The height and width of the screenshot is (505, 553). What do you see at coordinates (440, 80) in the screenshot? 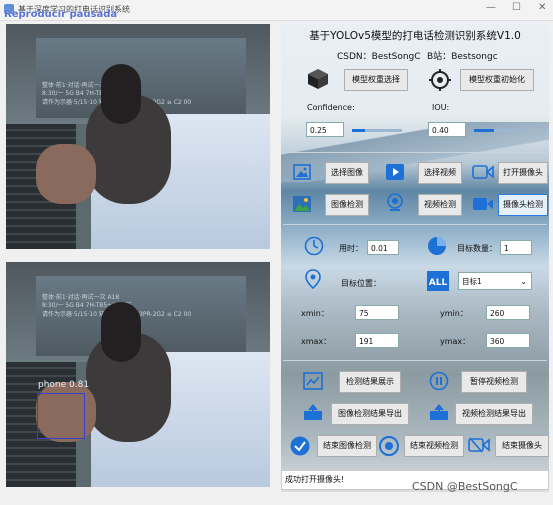
I see `target-icon` at bounding box center [440, 80].